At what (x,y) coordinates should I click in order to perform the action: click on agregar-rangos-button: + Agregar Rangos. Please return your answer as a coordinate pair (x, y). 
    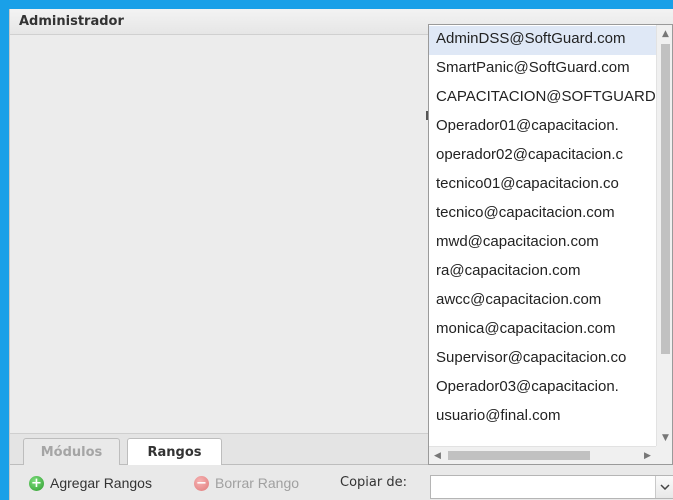
    Looking at the image, I should click on (90, 483).